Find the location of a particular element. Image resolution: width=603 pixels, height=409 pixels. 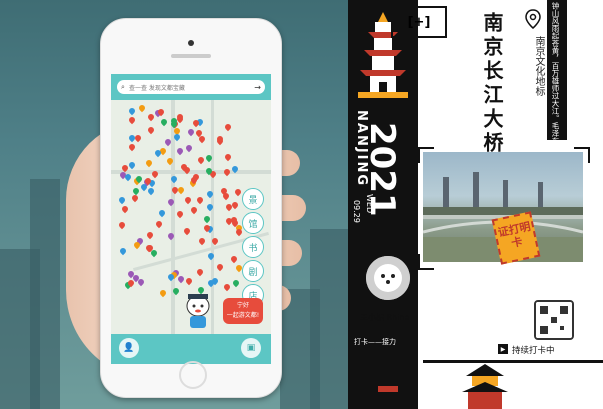

category-button-book: 书 is located at coordinates (253, 247).